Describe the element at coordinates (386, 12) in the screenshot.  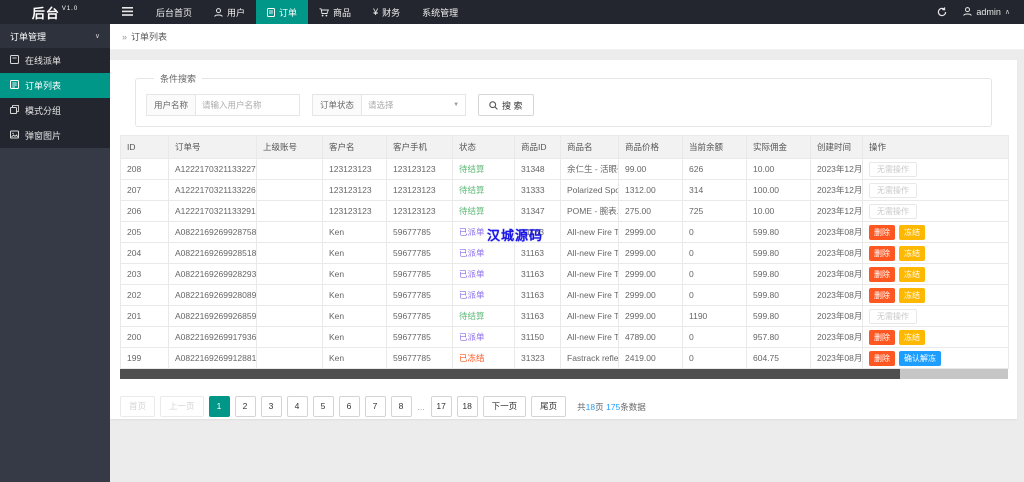
I see `nav-item-finance: ¥ 财务` at that location.